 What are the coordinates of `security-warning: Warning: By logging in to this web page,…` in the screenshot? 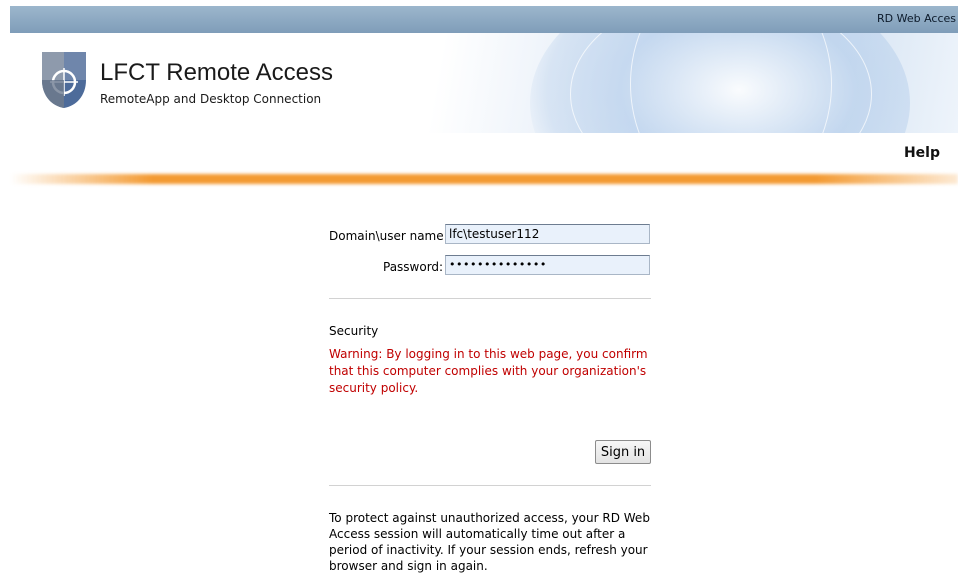 It's located at (488, 371).